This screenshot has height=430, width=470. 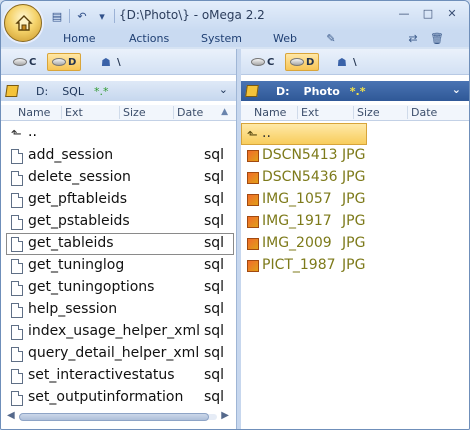 What do you see at coordinates (149, 38) in the screenshot?
I see `tab-actions: Actions` at bounding box center [149, 38].